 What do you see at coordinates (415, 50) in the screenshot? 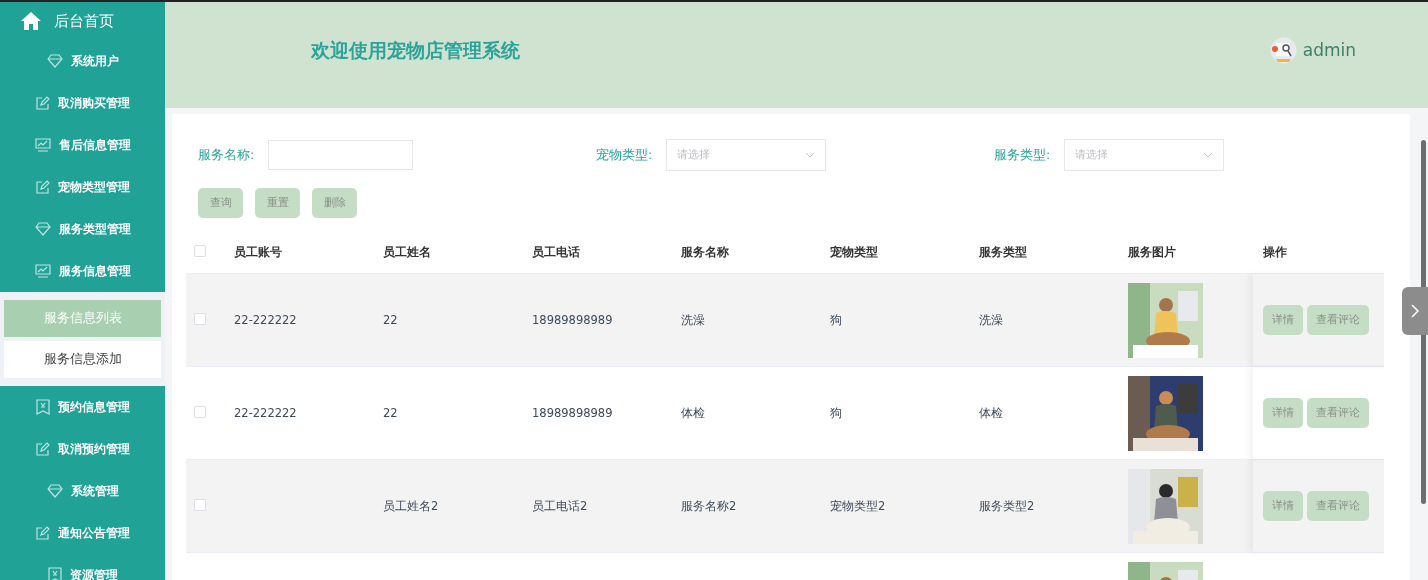
I see `page-title: 欢迎使用宠物店管理系统` at bounding box center [415, 50].